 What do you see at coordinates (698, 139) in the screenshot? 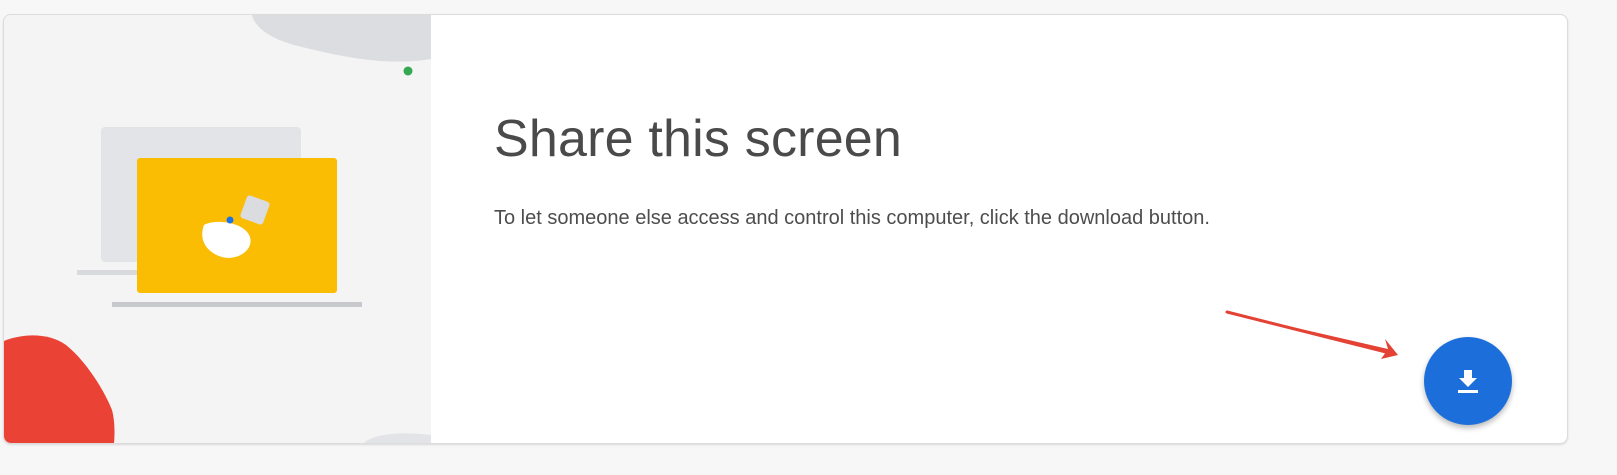
I see `page-title: Share this screen` at bounding box center [698, 139].